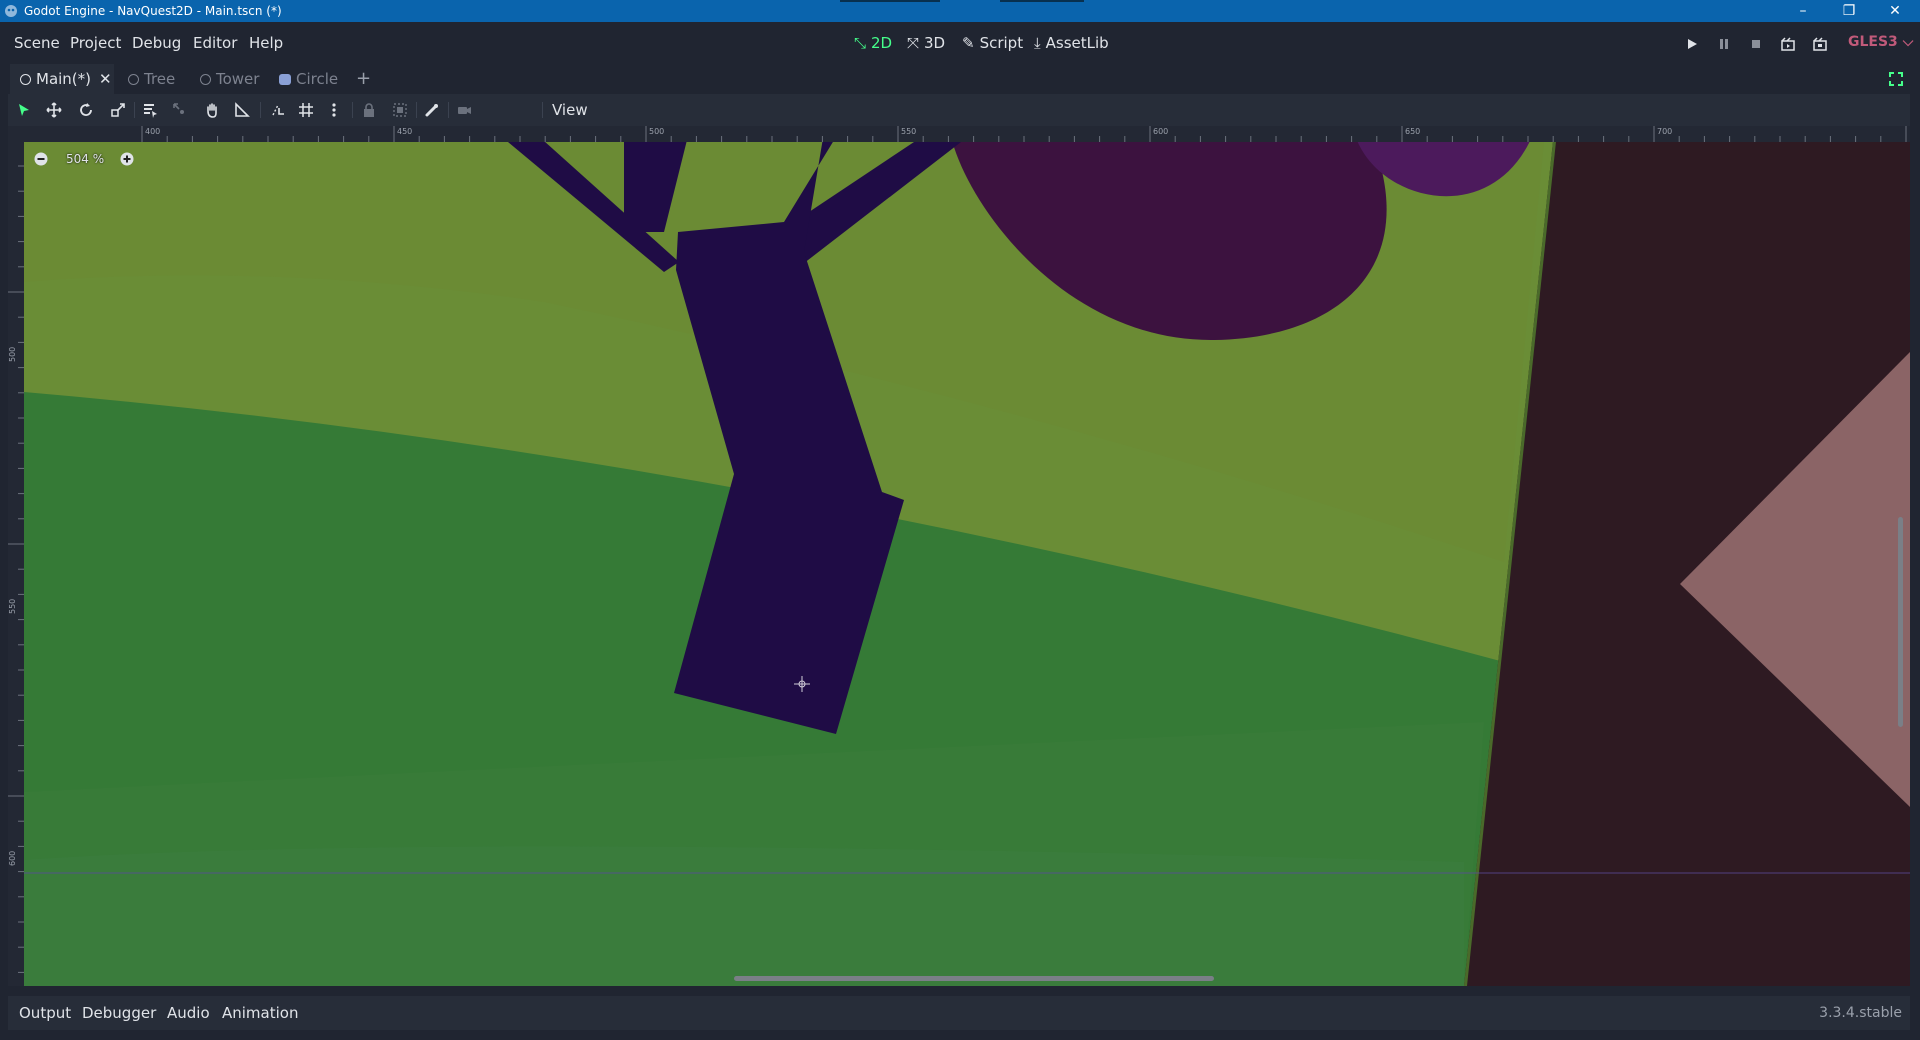 Image resolution: width=1920 pixels, height=1040 pixels. I want to click on renderer-selector: GLES3 ⌵, so click(1880, 42).